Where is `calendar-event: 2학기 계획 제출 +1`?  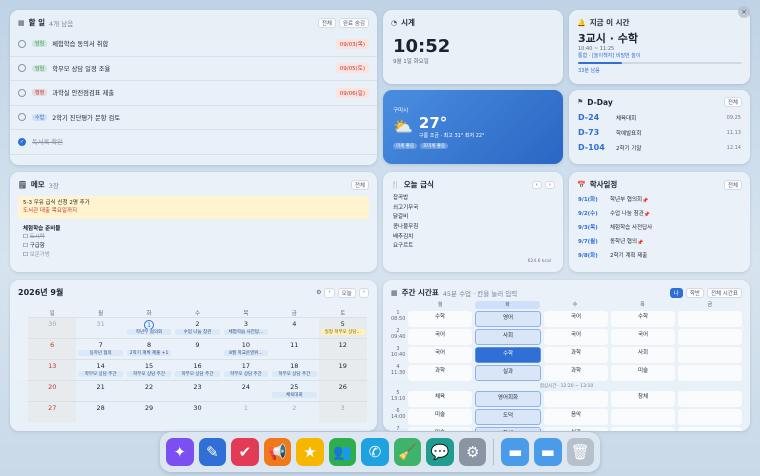
calendar-event: 2학기 계획 제출 +1 is located at coordinates (149, 353).